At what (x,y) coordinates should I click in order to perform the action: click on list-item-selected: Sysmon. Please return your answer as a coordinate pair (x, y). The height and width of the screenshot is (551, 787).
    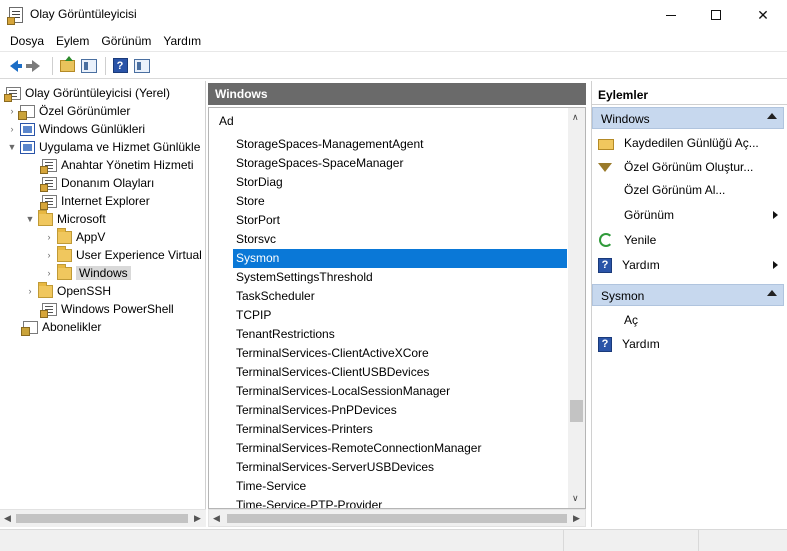
    Looking at the image, I should click on (400, 258).